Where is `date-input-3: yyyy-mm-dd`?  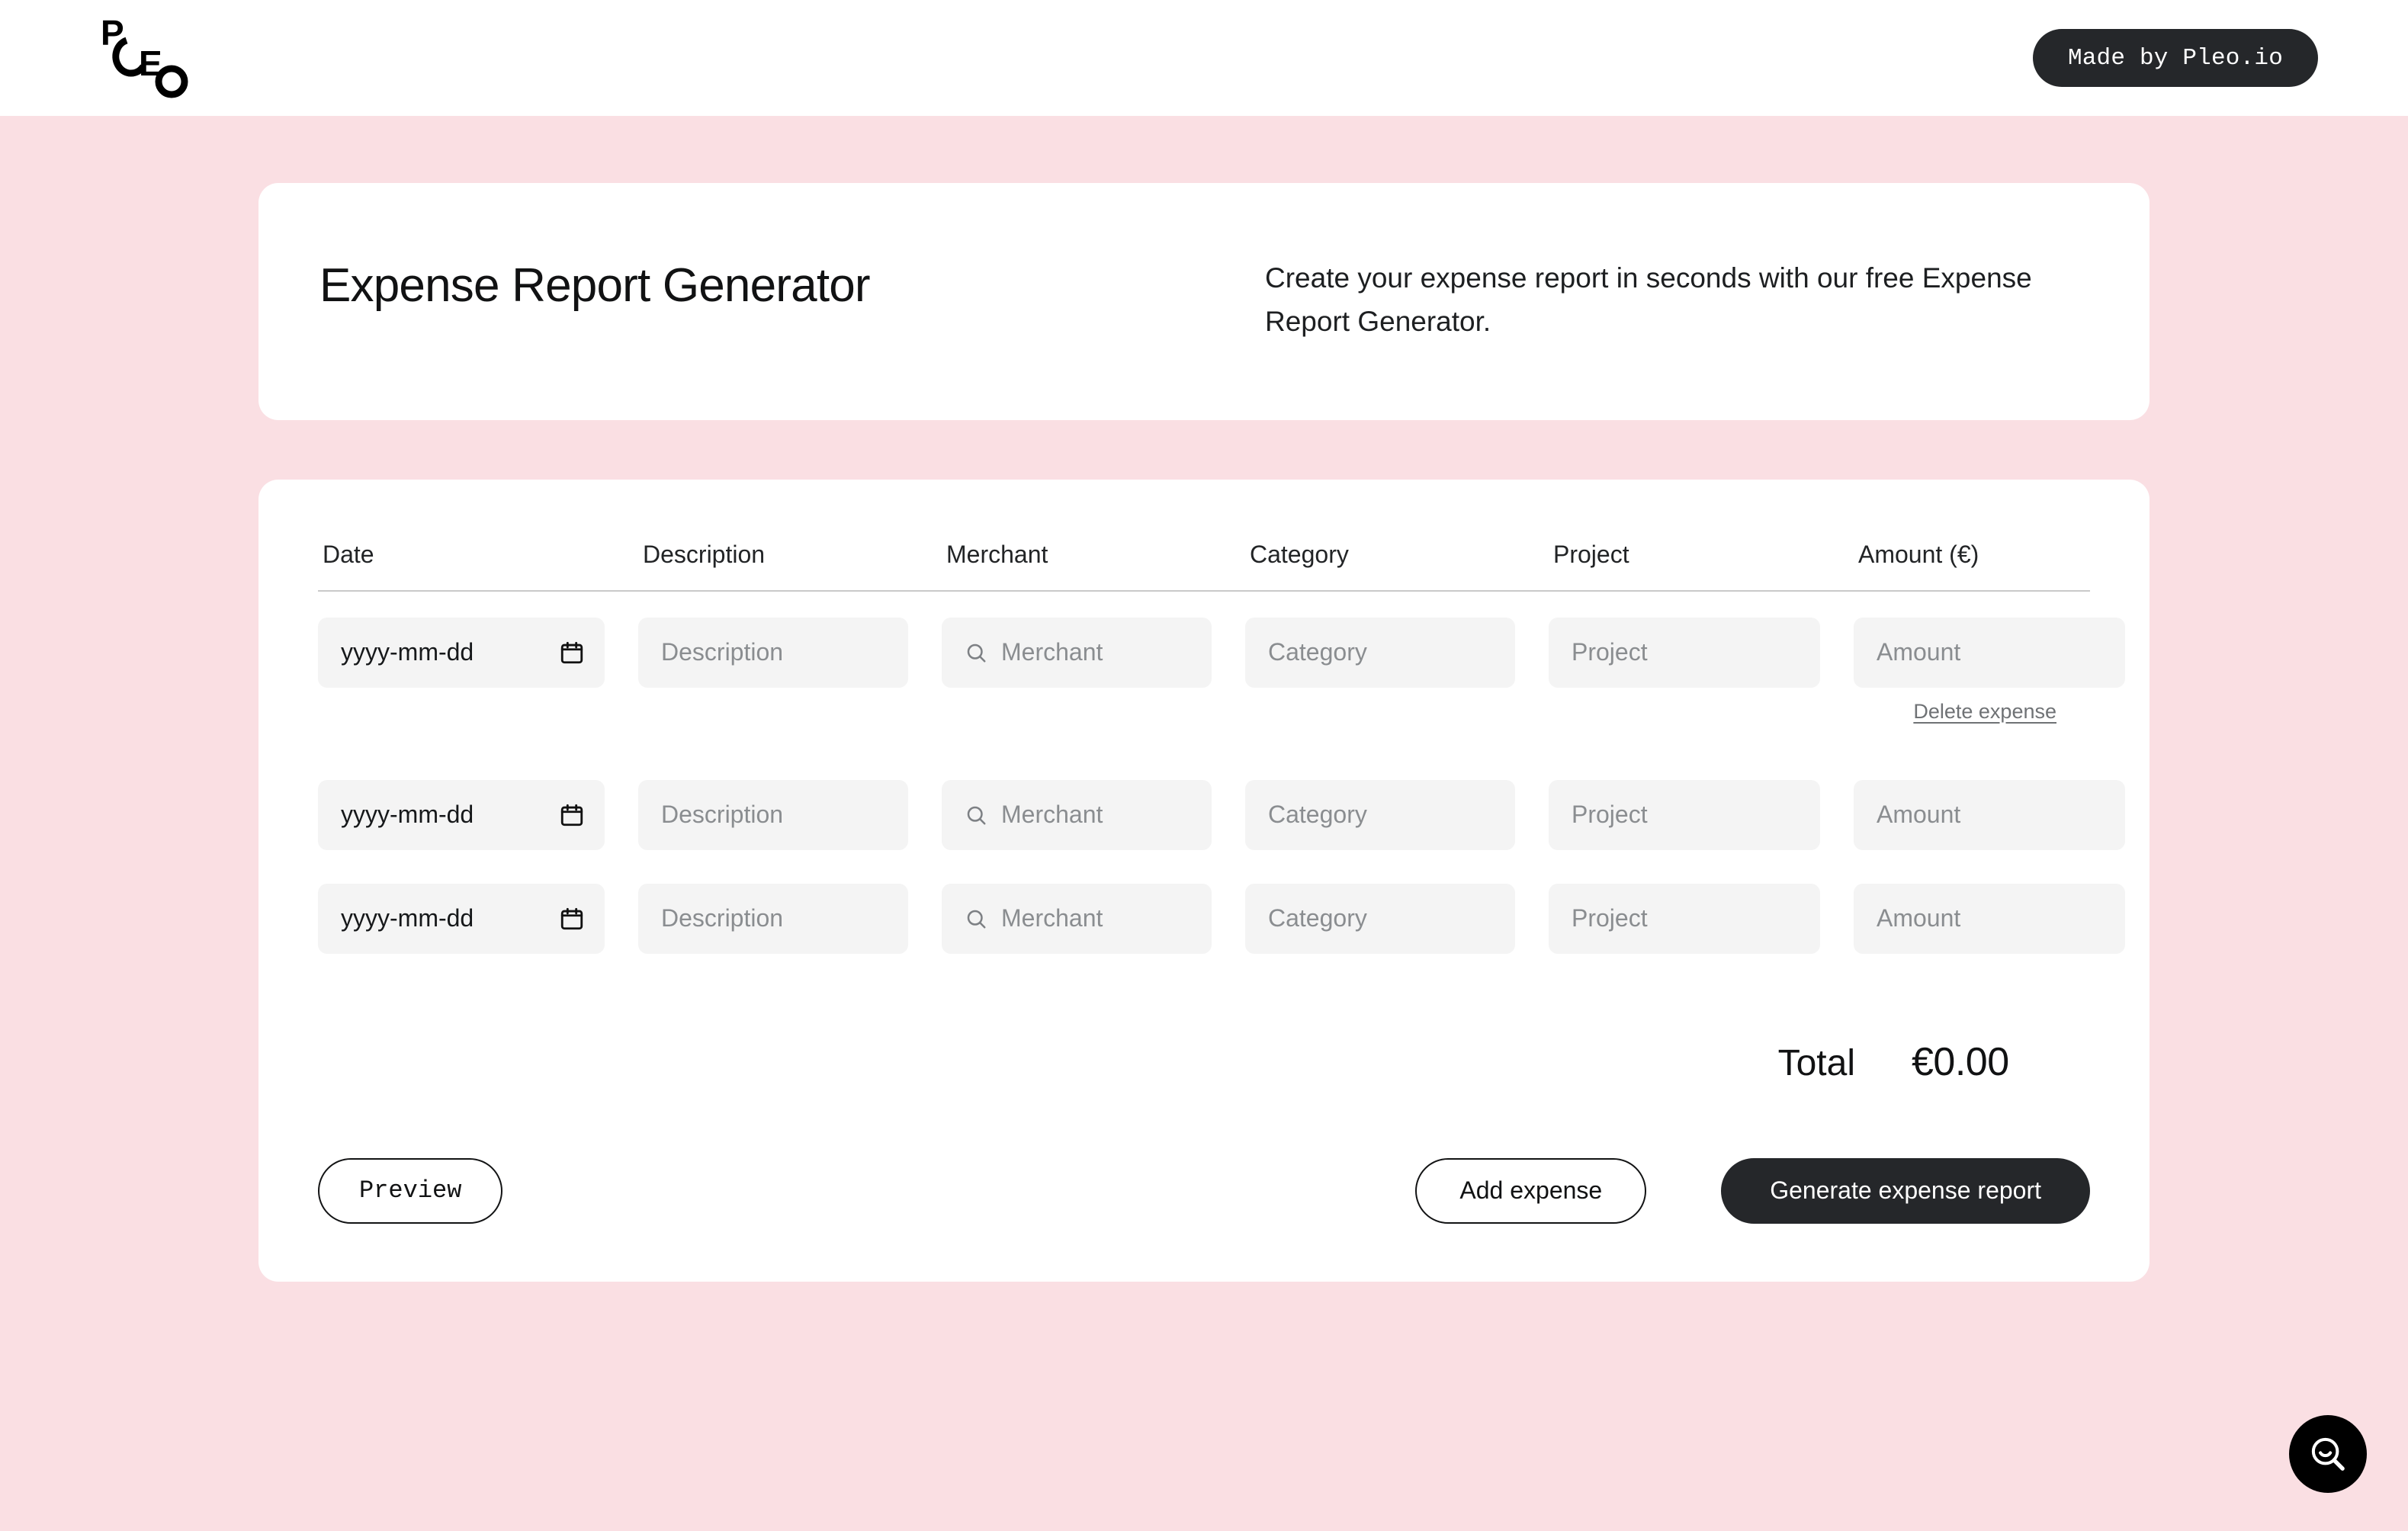
date-input-3: yyyy-mm-dd is located at coordinates (461, 918).